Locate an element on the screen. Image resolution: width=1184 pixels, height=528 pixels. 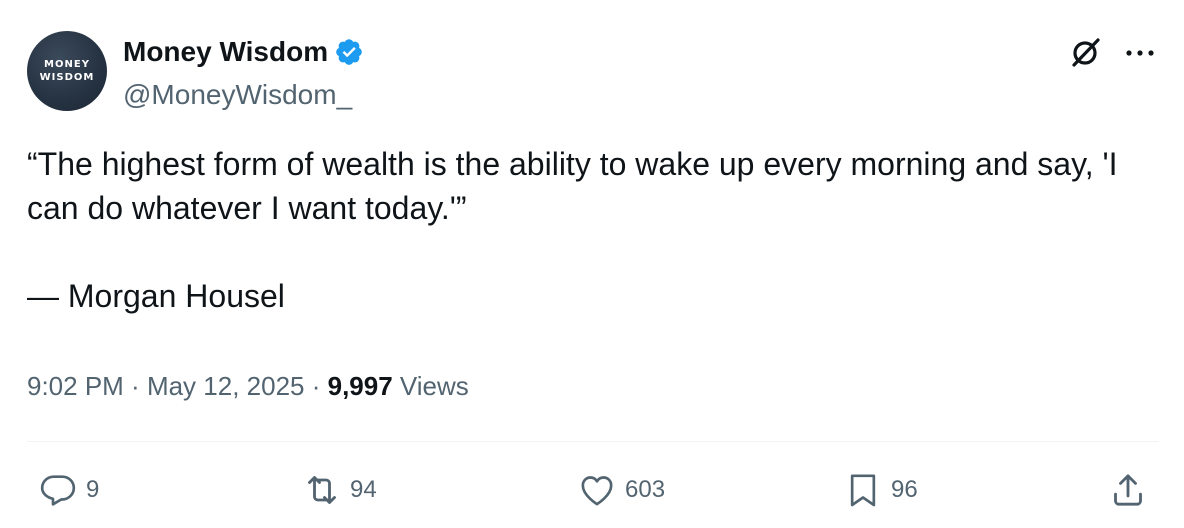
bookmark-count: 96 is located at coordinates (904, 489).